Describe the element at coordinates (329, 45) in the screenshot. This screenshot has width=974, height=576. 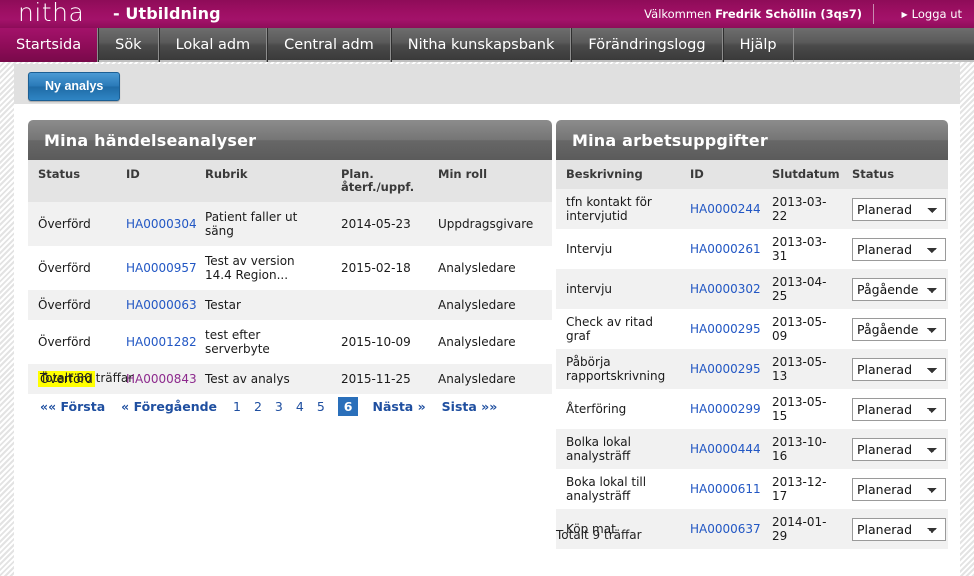
I see `tab-central-adm: Central adm` at that location.